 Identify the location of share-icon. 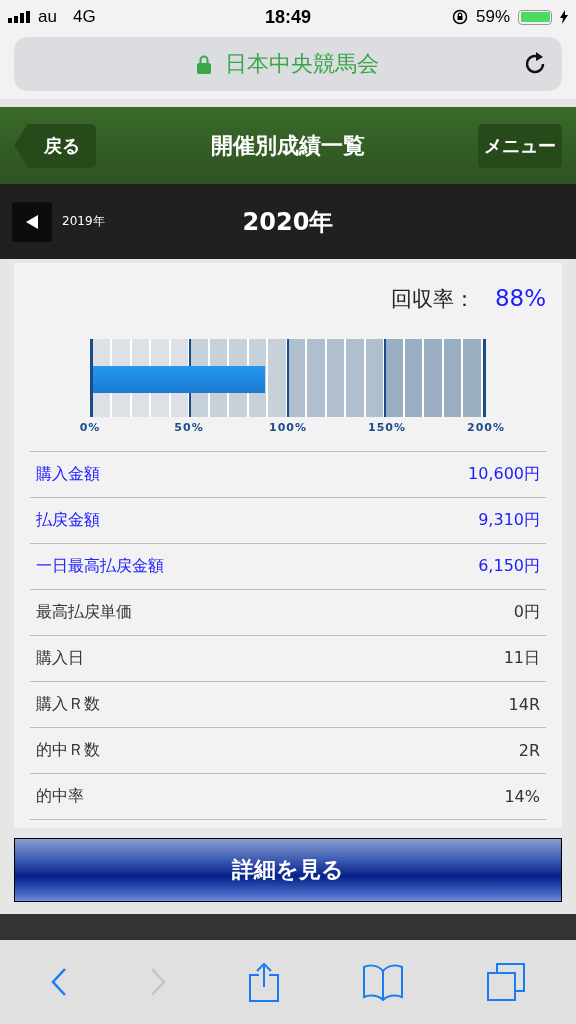
(263, 982).